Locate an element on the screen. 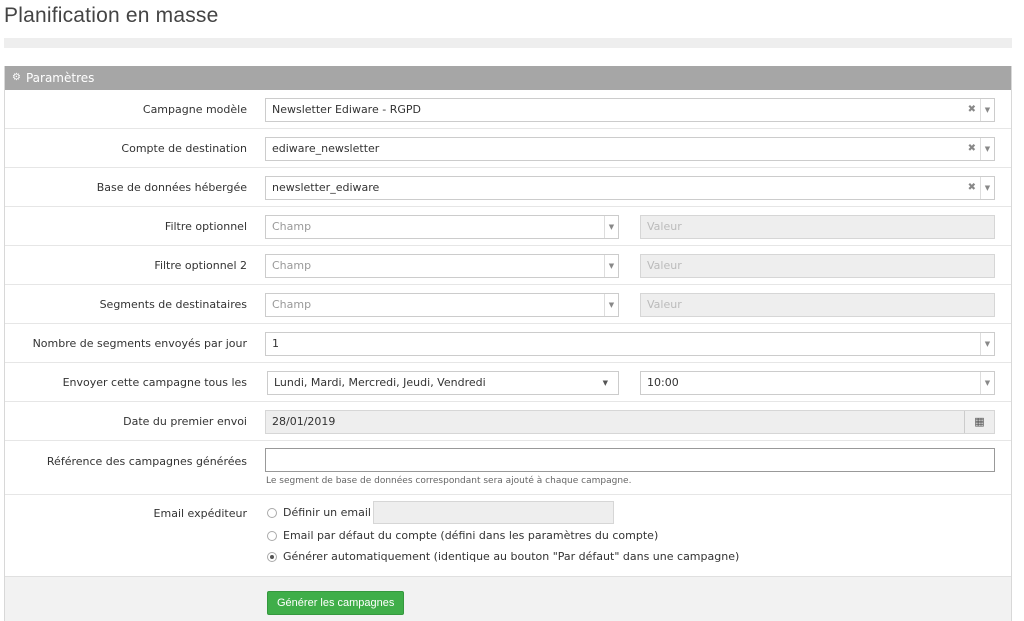 This screenshot has width=1024, height=621. row-filtre-optionnel: Filtre optionnel Champ ▼ Valeur is located at coordinates (508, 226).